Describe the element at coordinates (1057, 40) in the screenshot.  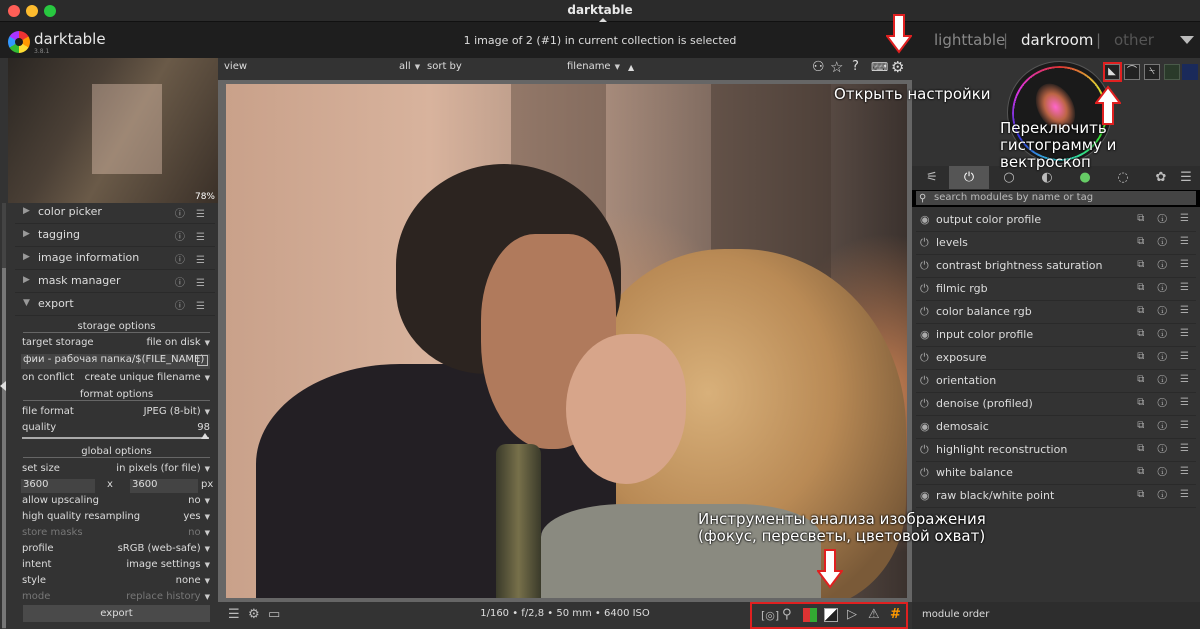
I see `view-tab-darkroom: darkroom` at that location.